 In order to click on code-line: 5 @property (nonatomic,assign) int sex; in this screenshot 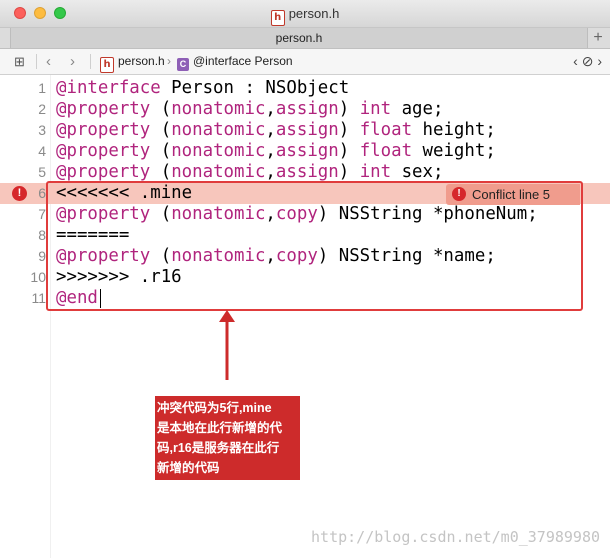, I will do `click(305, 172)`.